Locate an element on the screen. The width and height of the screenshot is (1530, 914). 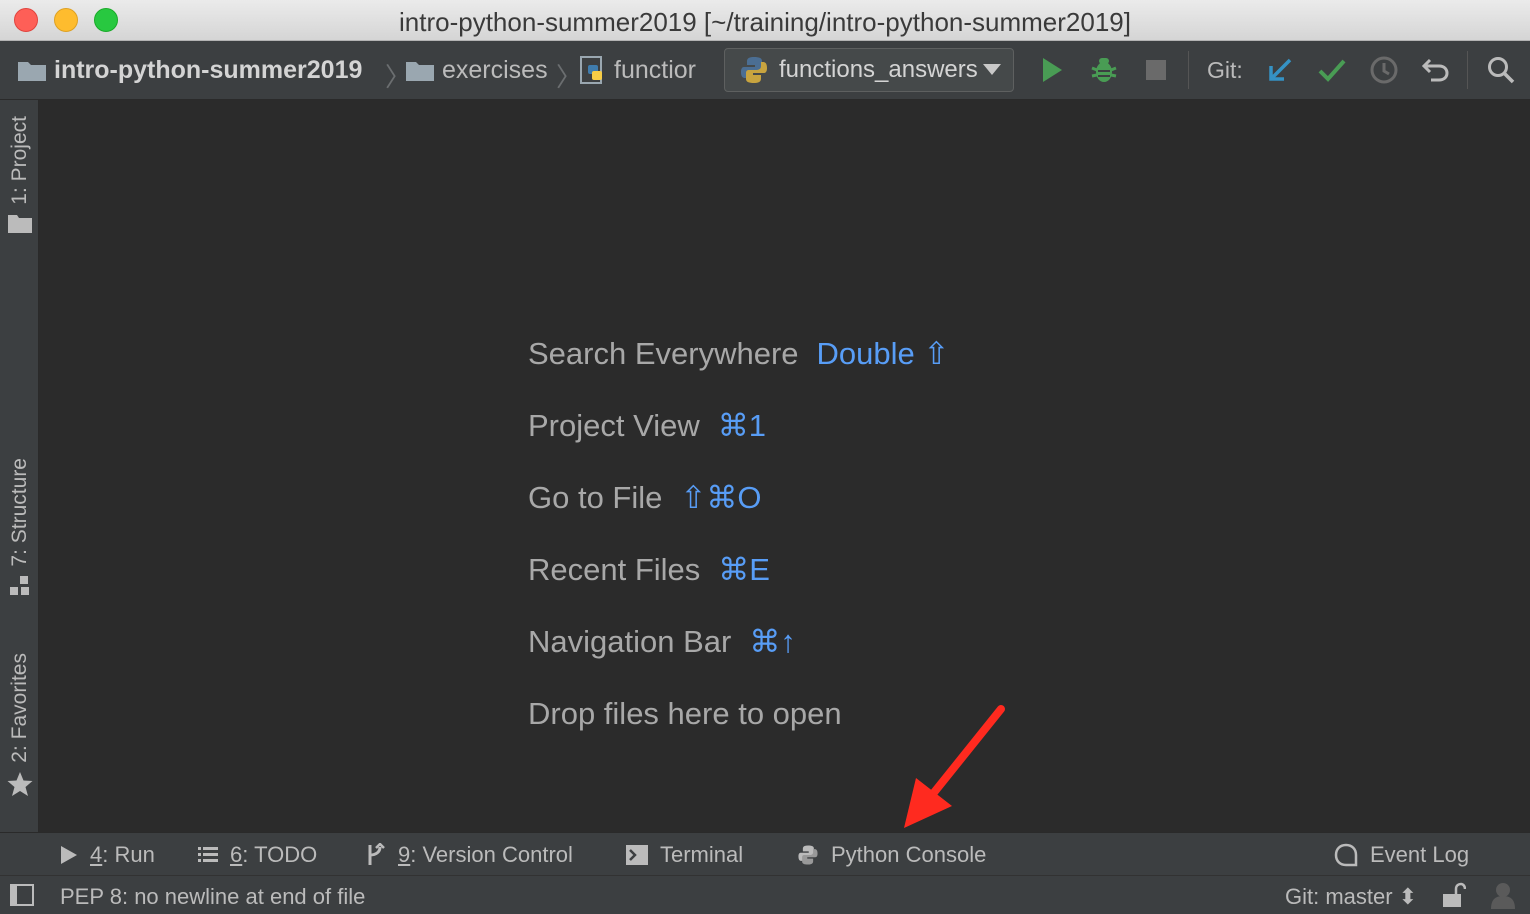
git-commit-button is located at coordinates (1332, 70).